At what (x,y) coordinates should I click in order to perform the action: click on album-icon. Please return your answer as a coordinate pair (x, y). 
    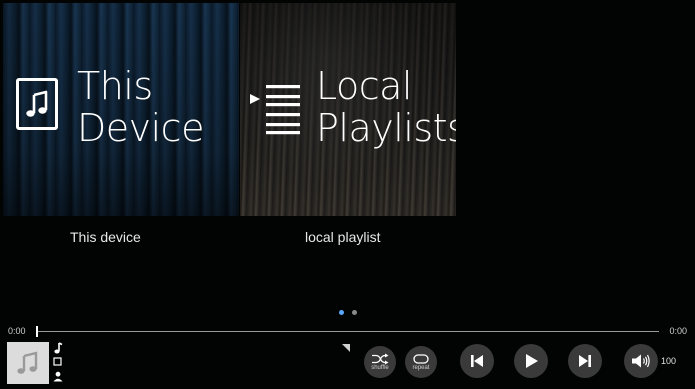
    Looking at the image, I should click on (57, 361).